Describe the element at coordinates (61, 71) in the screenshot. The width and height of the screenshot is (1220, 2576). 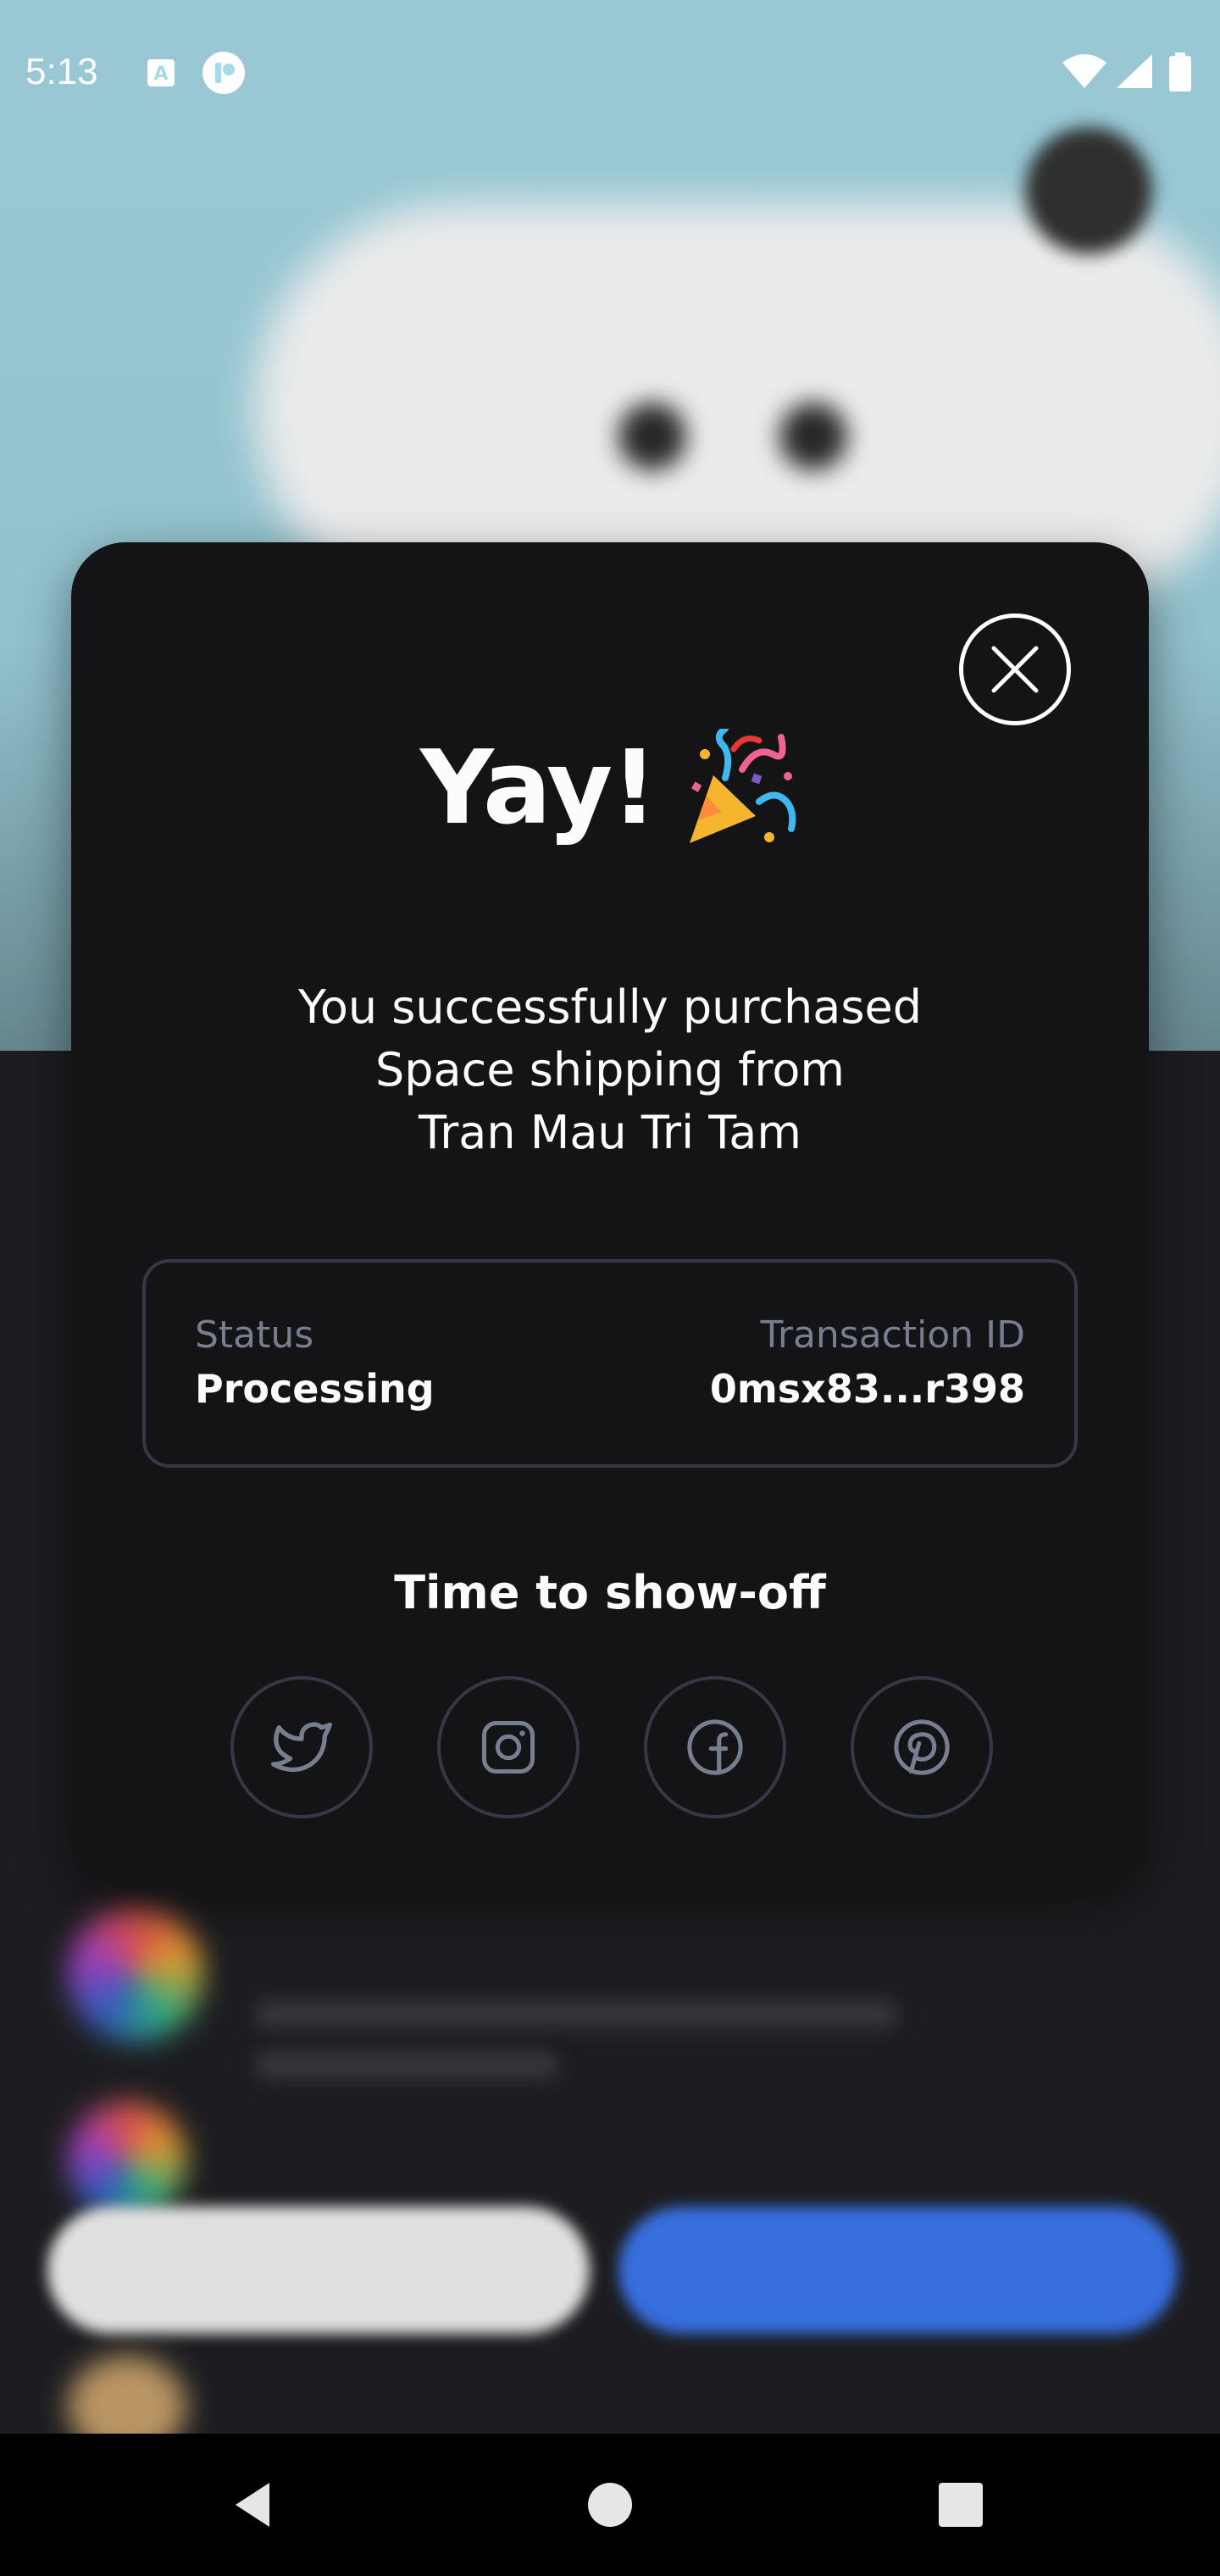
I see `status-time: 5:13` at that location.